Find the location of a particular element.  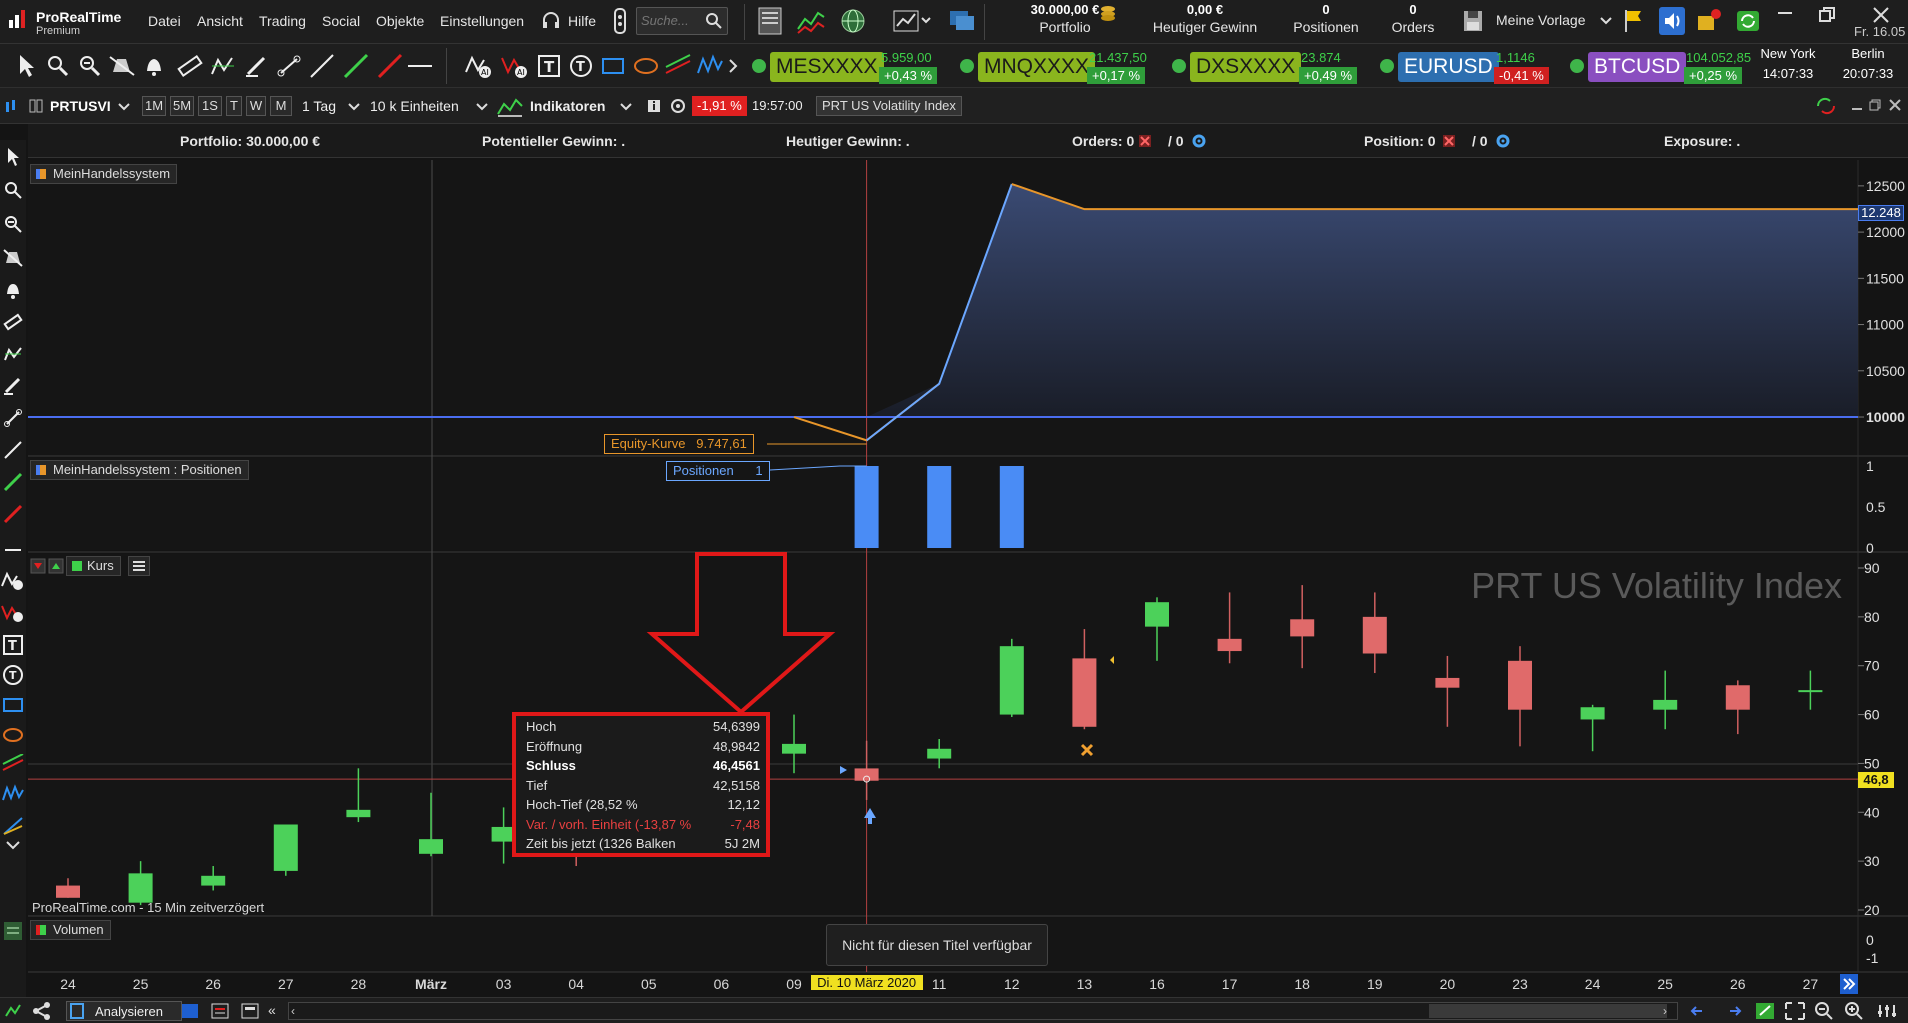

x-axis-label: 11 is located at coordinates (939, 984).